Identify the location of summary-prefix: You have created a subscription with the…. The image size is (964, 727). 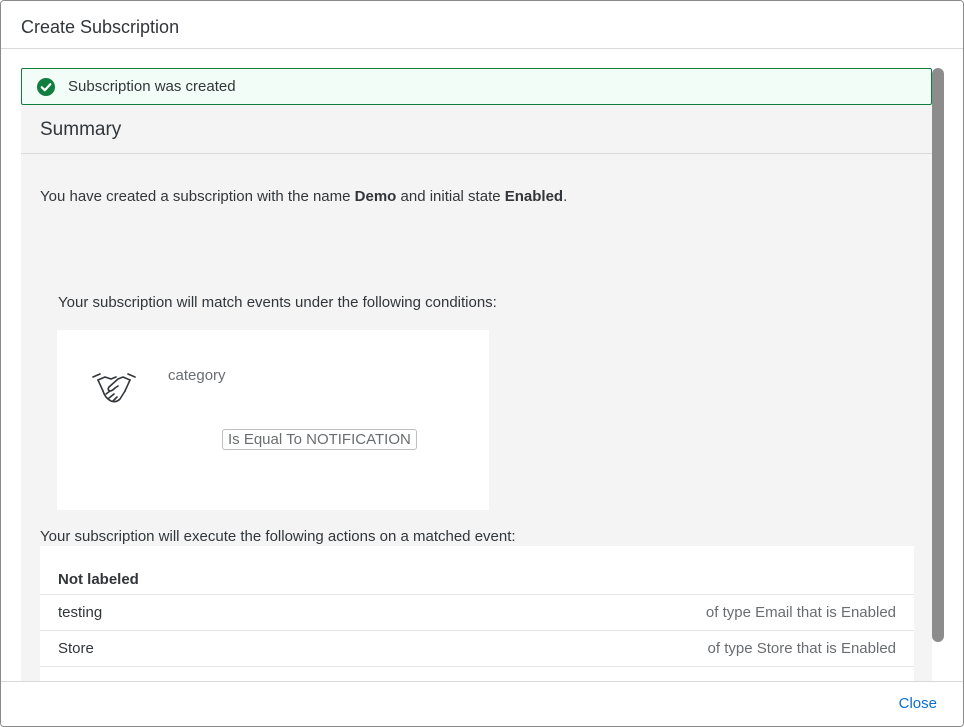
(197, 196).